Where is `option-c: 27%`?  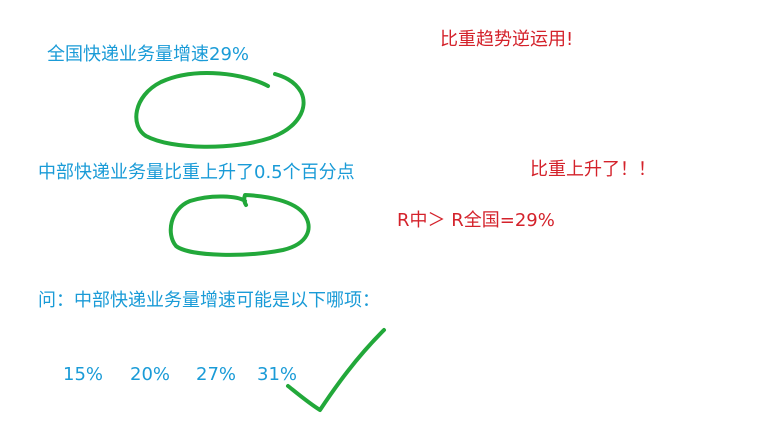 option-c: 27% is located at coordinates (216, 374).